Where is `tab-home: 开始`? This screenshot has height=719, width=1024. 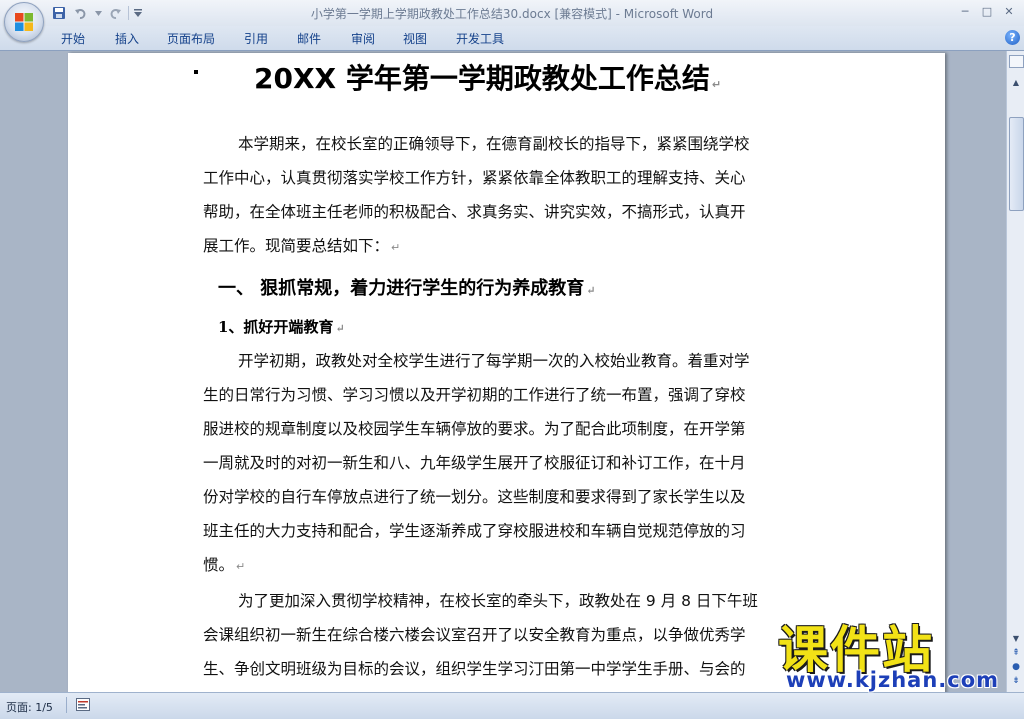
tab-home: 开始 is located at coordinates (73, 38).